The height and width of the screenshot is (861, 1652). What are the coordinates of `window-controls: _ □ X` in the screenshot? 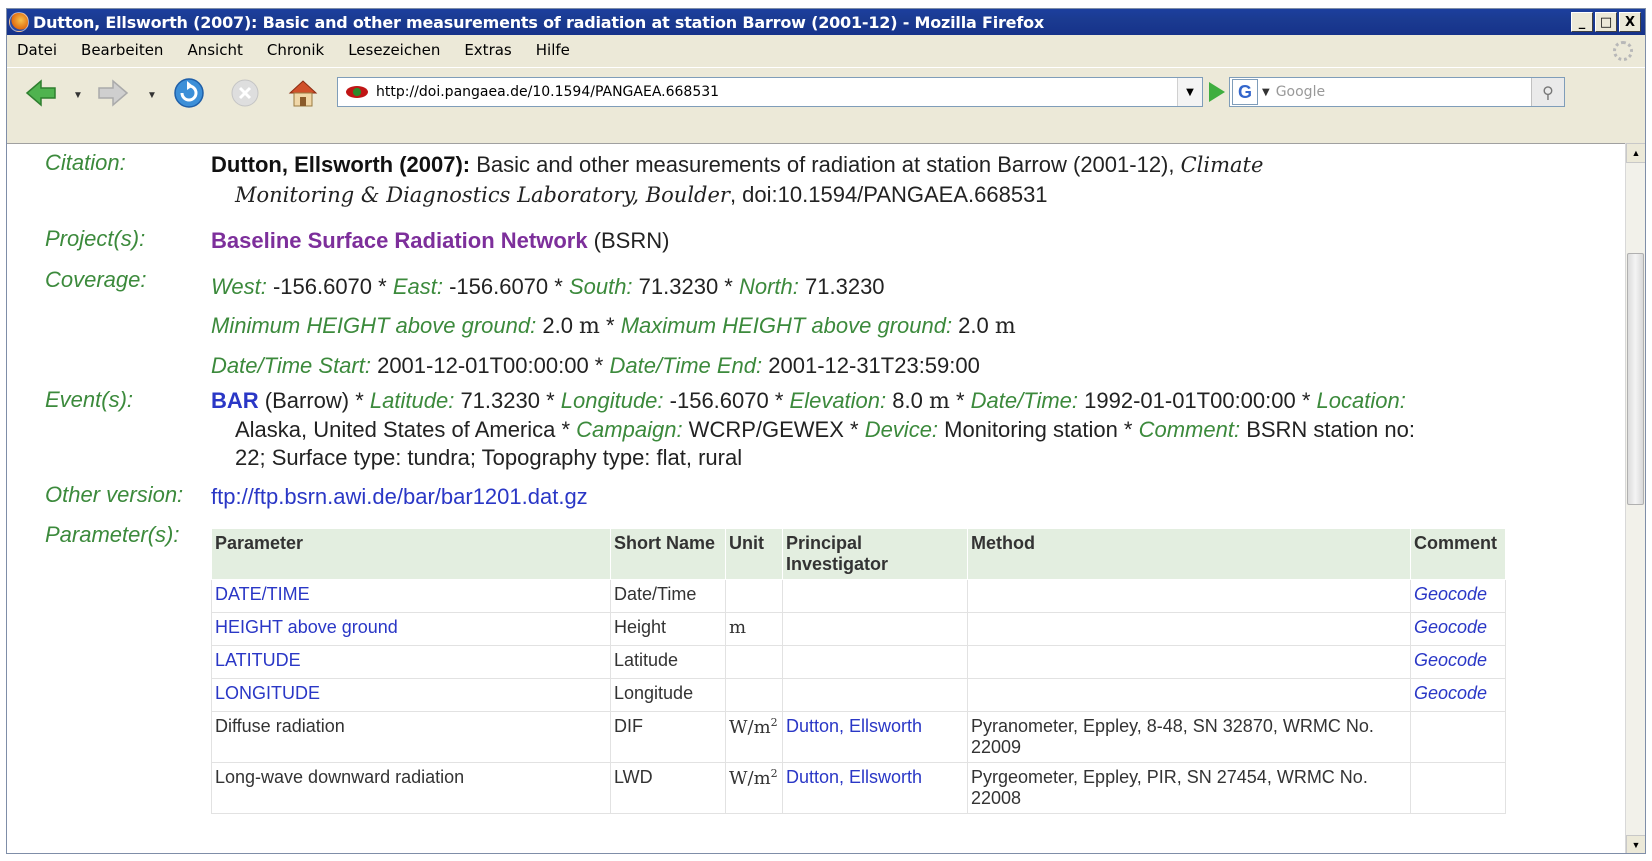 It's located at (1606, 22).